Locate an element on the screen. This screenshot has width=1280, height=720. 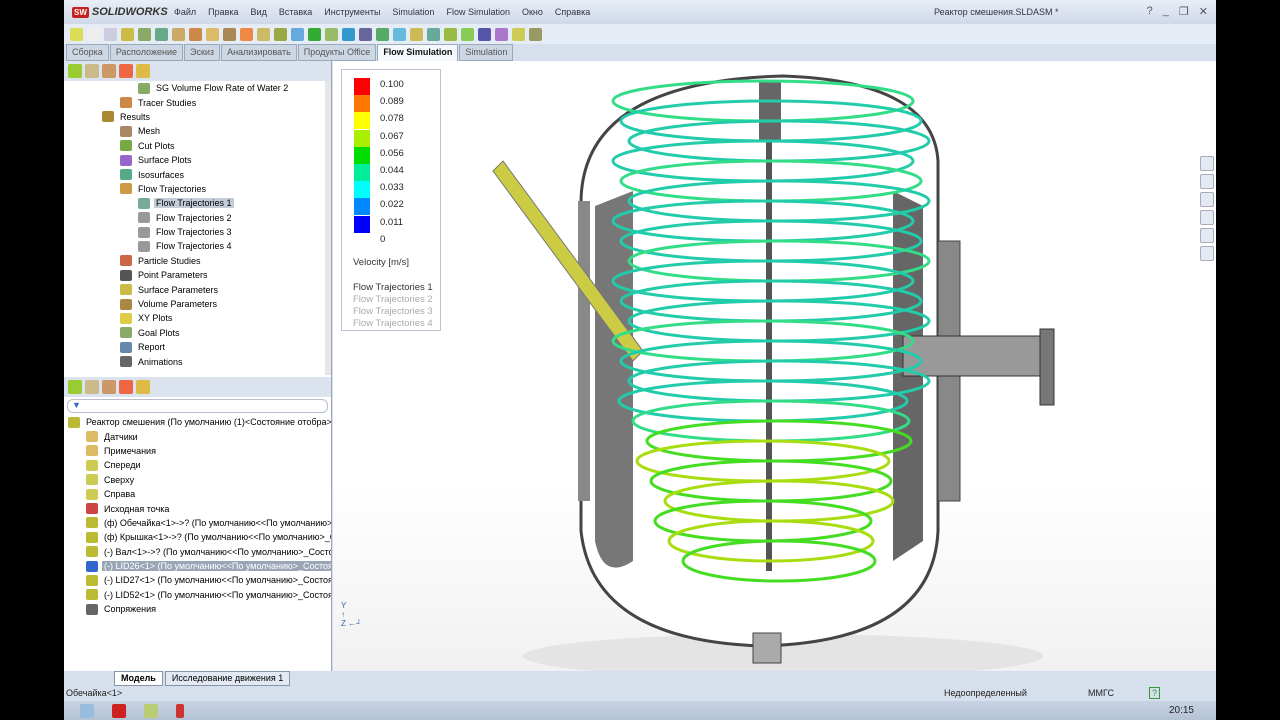
tree-item: Cut Plots is located at coordinates (196, 146).